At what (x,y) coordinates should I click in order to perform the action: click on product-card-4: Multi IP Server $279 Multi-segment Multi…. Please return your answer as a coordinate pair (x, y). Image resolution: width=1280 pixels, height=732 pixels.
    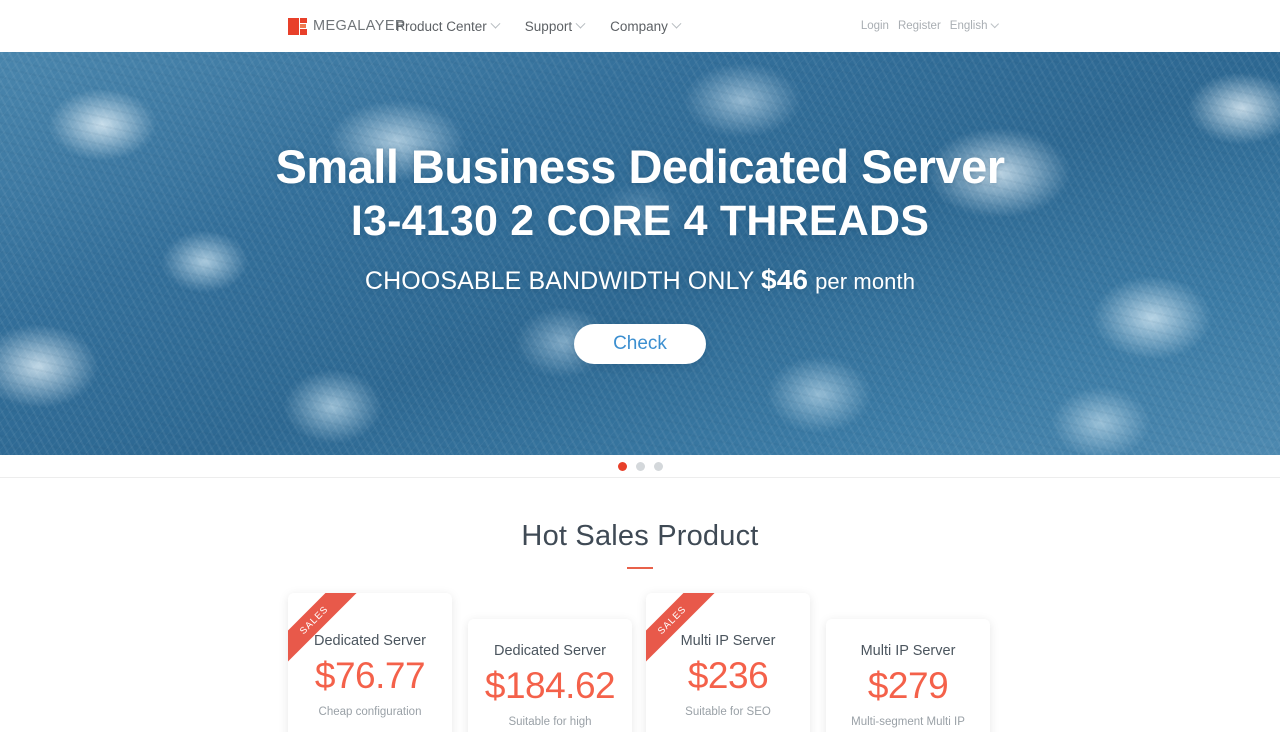
    Looking at the image, I should click on (908, 675).